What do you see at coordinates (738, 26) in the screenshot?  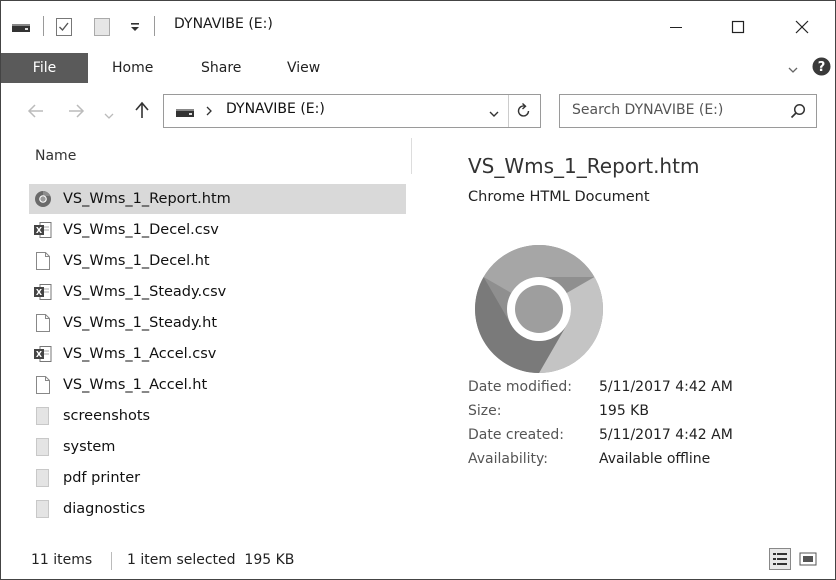 I see `maximize-button` at bounding box center [738, 26].